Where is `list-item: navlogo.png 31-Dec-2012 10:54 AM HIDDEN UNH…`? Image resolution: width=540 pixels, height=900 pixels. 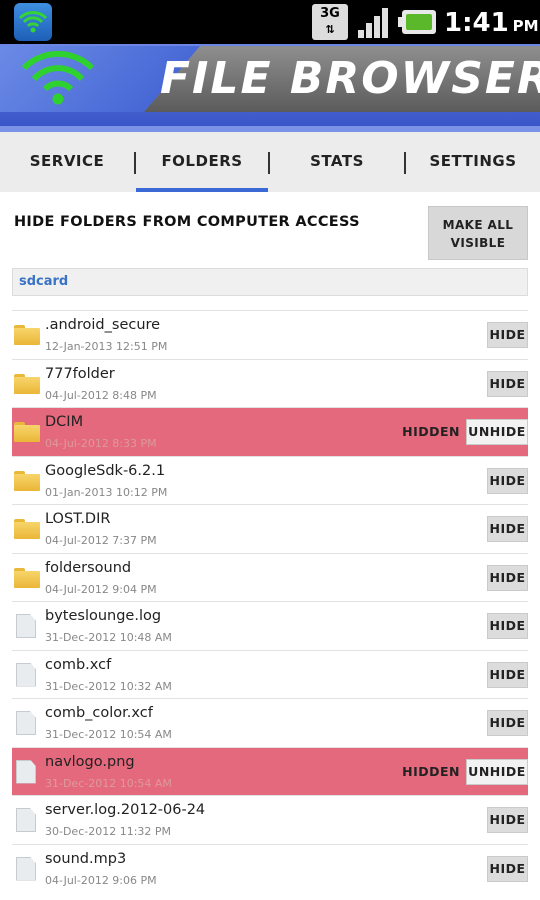 list-item: navlogo.png 31-Dec-2012 10:54 AM HIDDEN UNH… is located at coordinates (270, 770).